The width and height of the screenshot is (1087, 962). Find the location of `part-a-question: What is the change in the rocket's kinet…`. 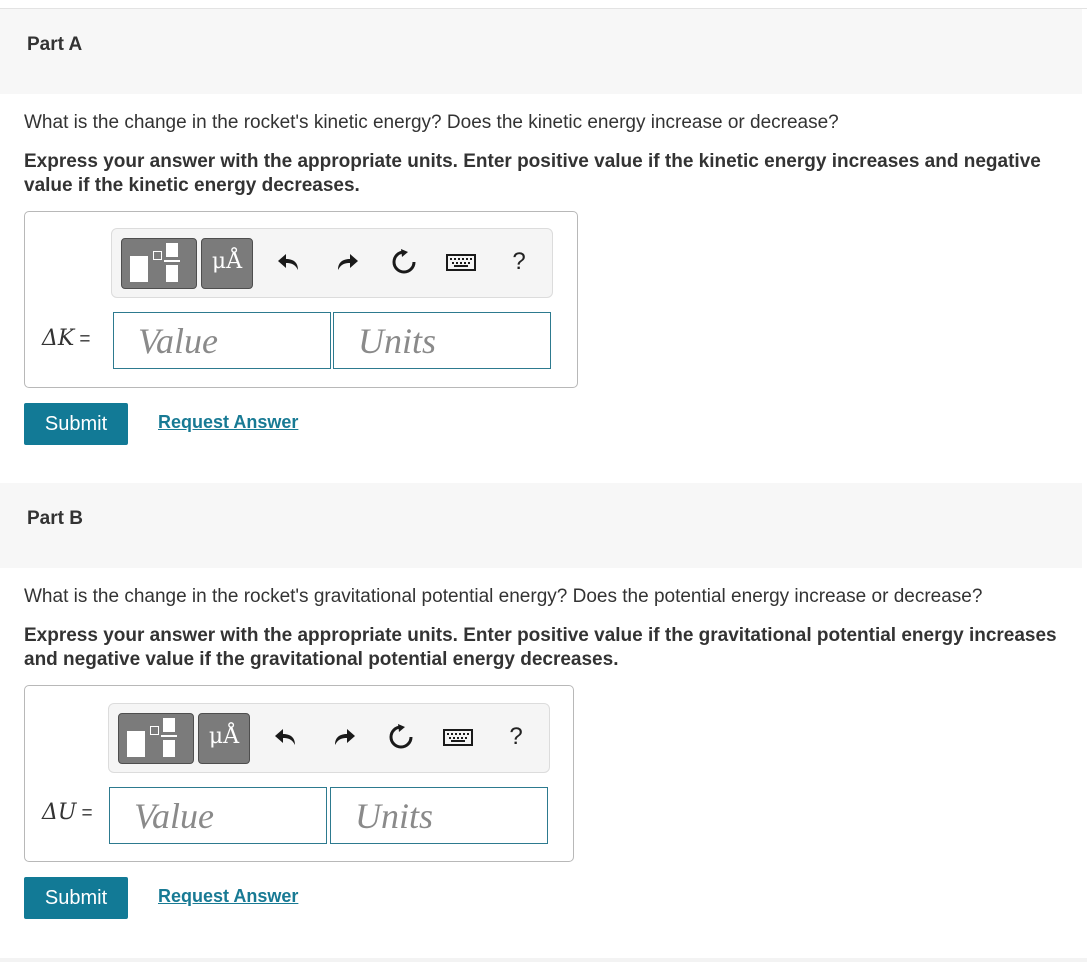

part-a-question: What is the change in the rocket's kinet… is located at coordinates (431, 122).